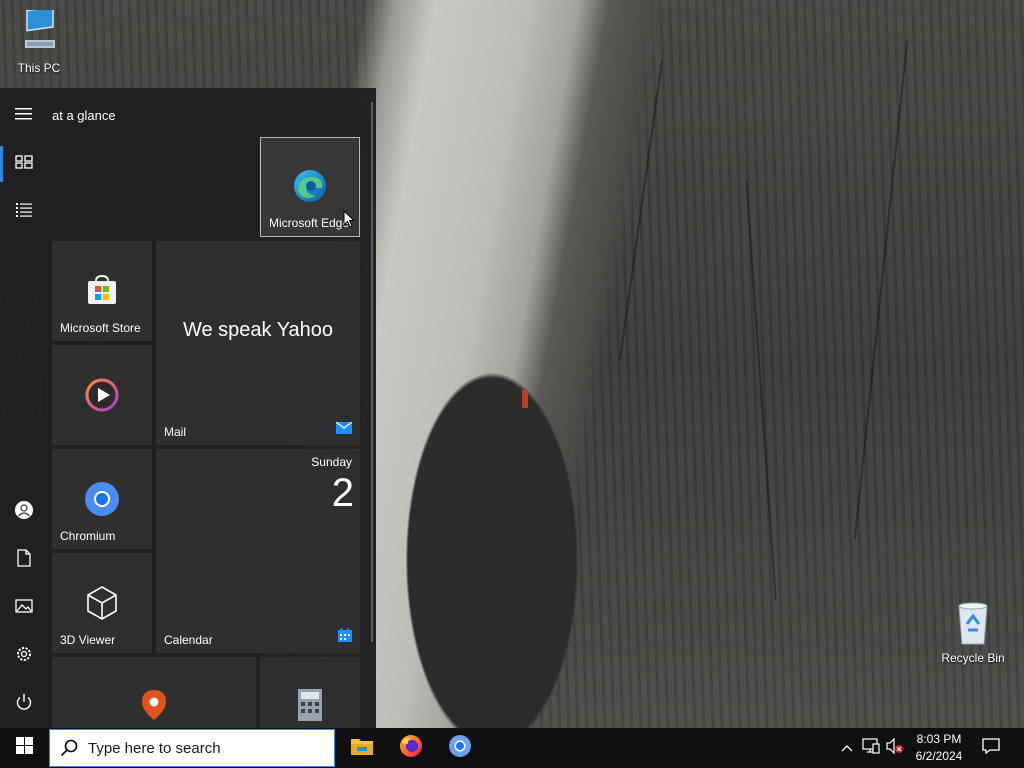 The height and width of the screenshot is (768, 1024). What do you see at coordinates (331, 462) in the screenshot?
I see `calendar-day-name: Sunday` at bounding box center [331, 462].